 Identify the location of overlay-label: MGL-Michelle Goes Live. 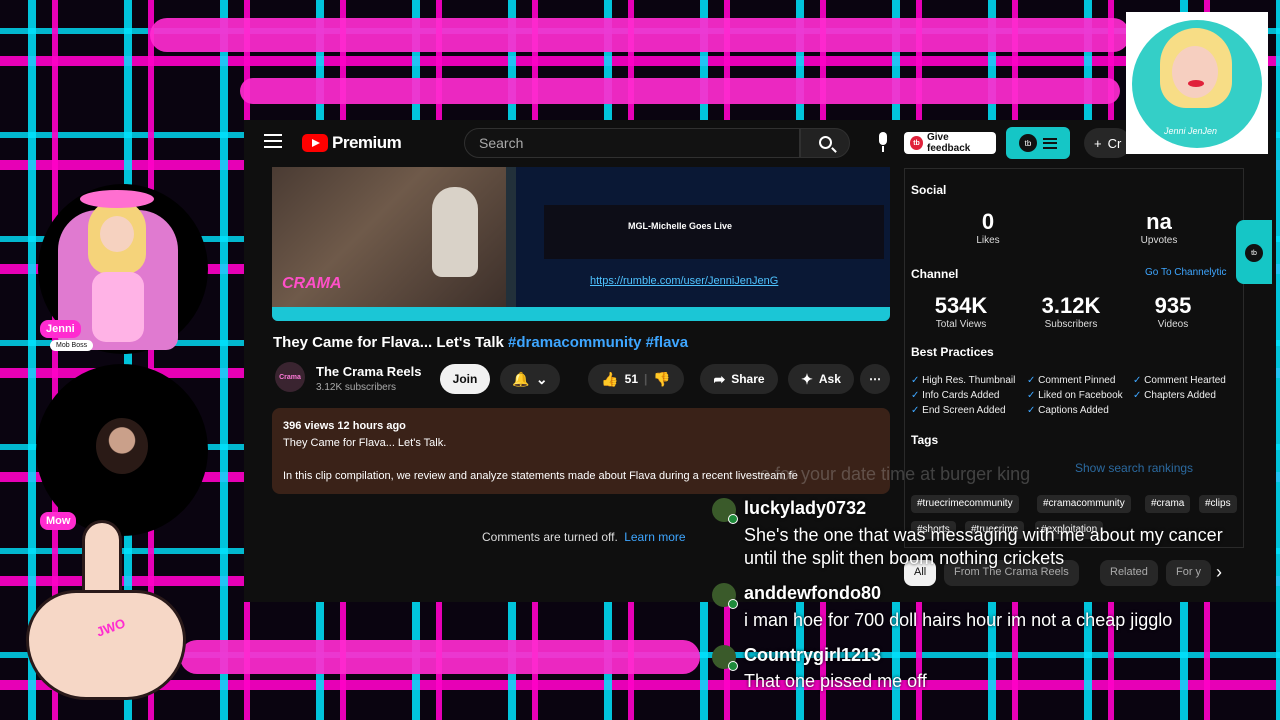
(680, 226).